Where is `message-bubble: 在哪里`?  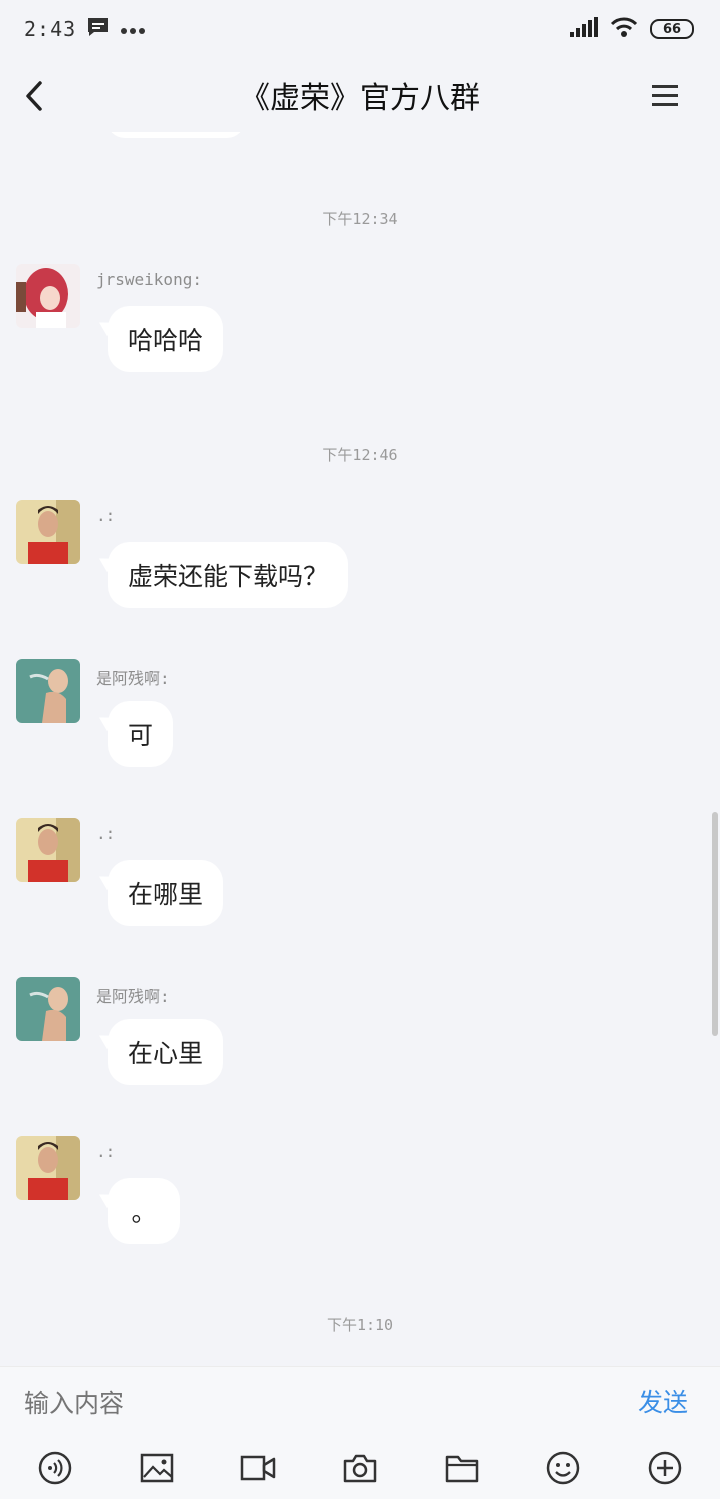 message-bubble: 在哪里 is located at coordinates (166, 893).